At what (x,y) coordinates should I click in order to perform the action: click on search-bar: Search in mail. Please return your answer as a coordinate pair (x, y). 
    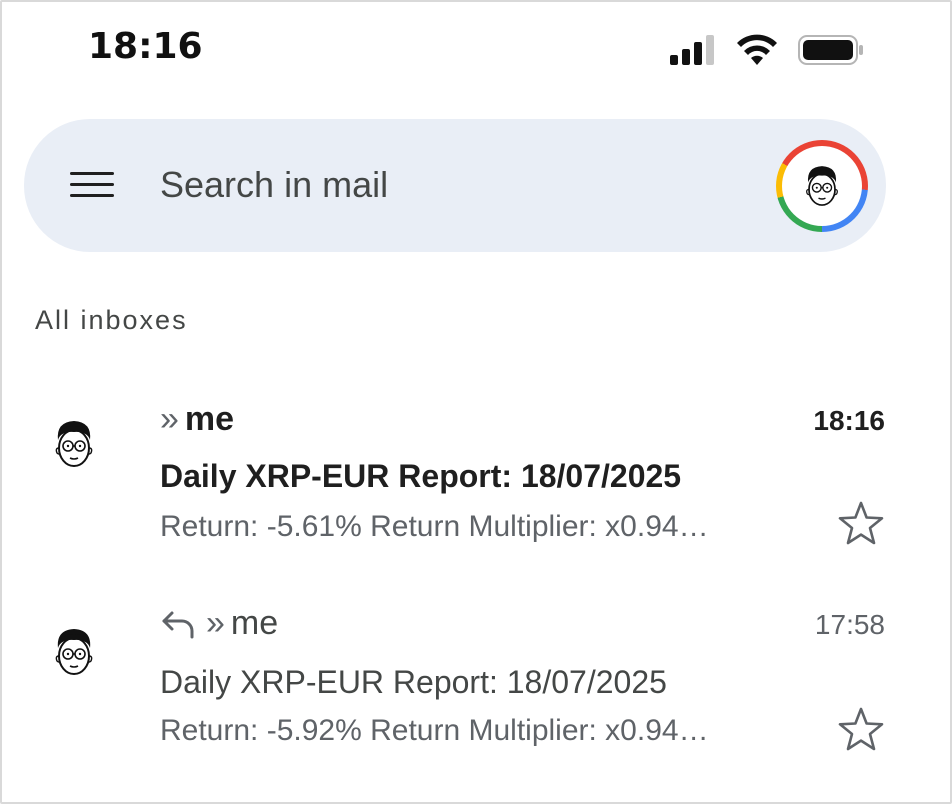
    Looking at the image, I should click on (455, 185).